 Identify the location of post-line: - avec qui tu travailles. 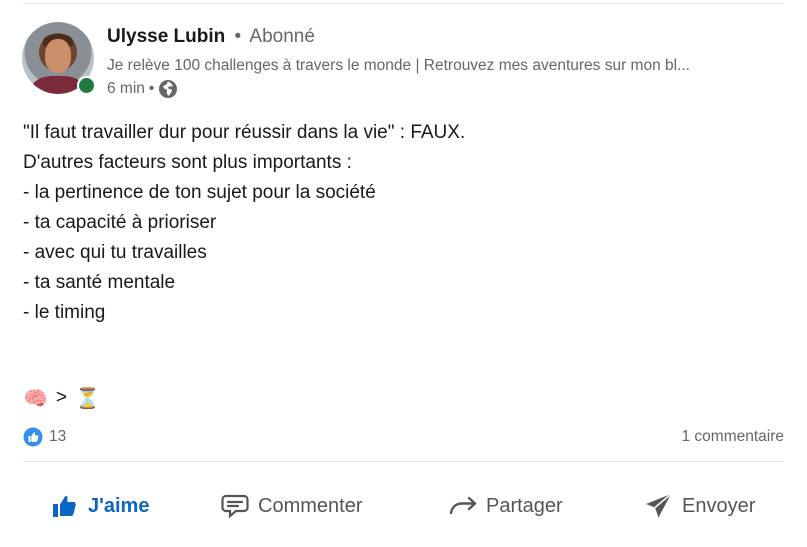
(115, 252).